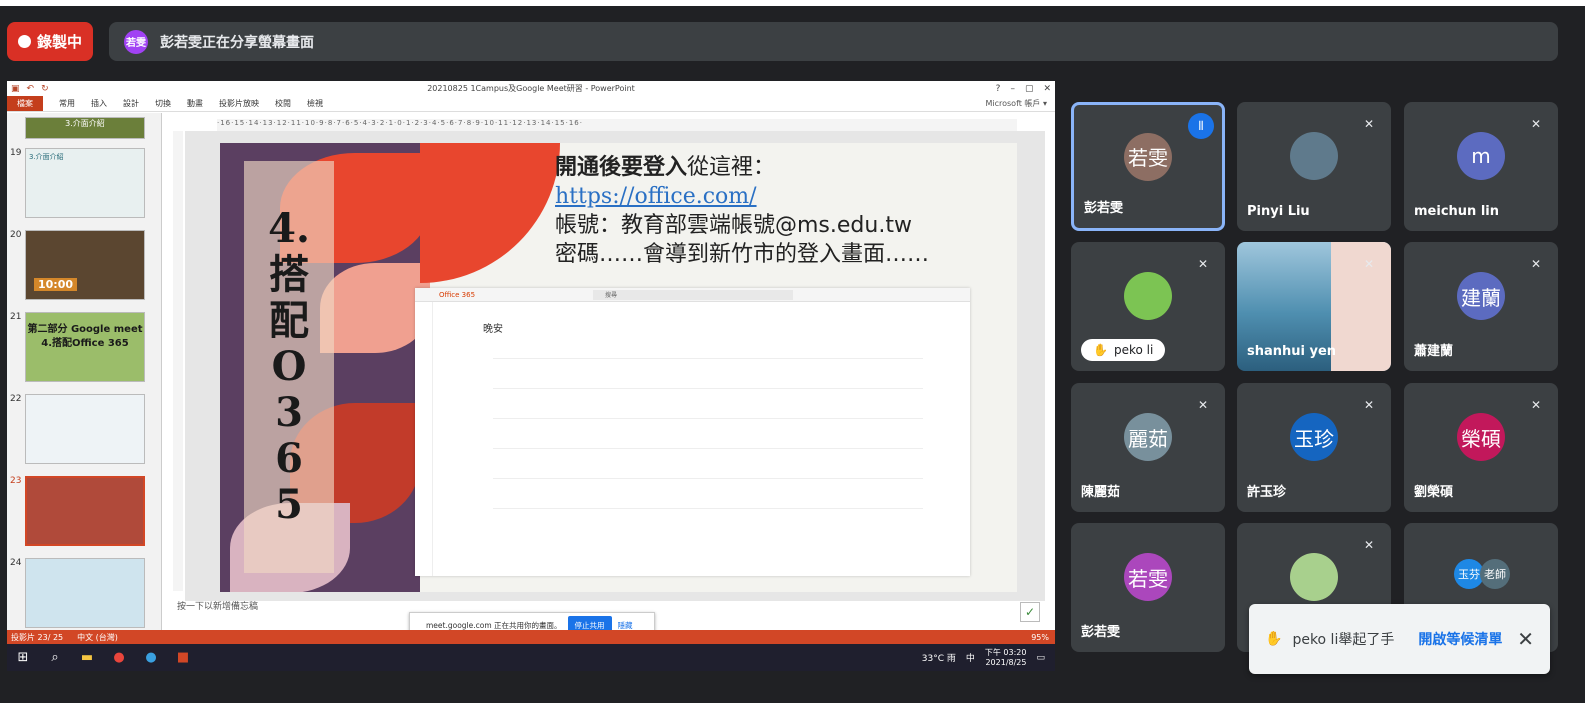 The width and height of the screenshot is (1585, 703). Describe the element at coordinates (656, 196) in the screenshot. I see `office-link: https://office.com/` at that location.